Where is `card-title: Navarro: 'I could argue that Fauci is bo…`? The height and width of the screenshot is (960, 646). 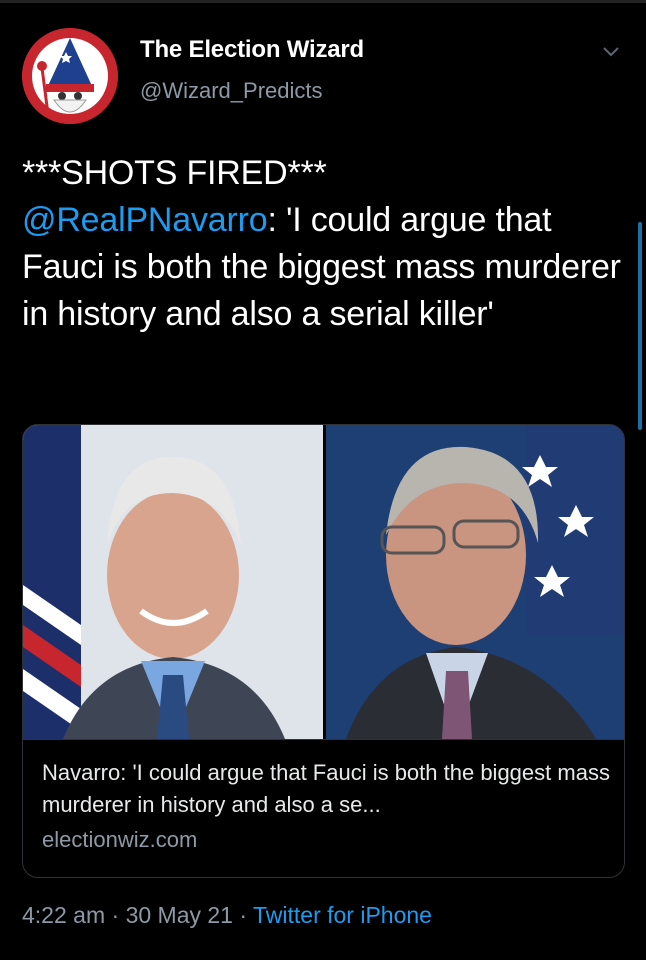
card-title: Navarro: 'I could argue that Fauci is bo… is located at coordinates (327, 789).